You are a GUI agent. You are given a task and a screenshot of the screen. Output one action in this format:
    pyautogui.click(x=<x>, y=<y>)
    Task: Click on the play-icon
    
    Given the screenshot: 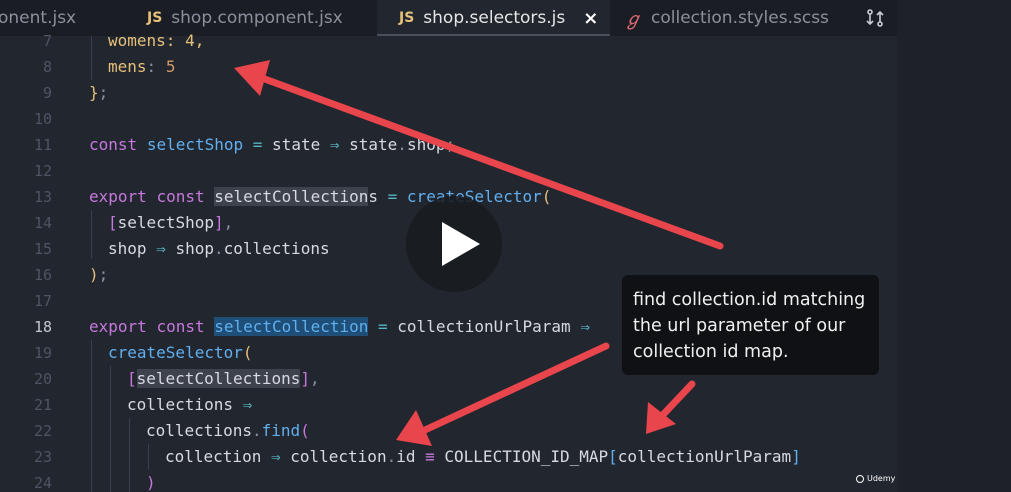 What is the action you would take?
    pyautogui.click(x=461, y=244)
    